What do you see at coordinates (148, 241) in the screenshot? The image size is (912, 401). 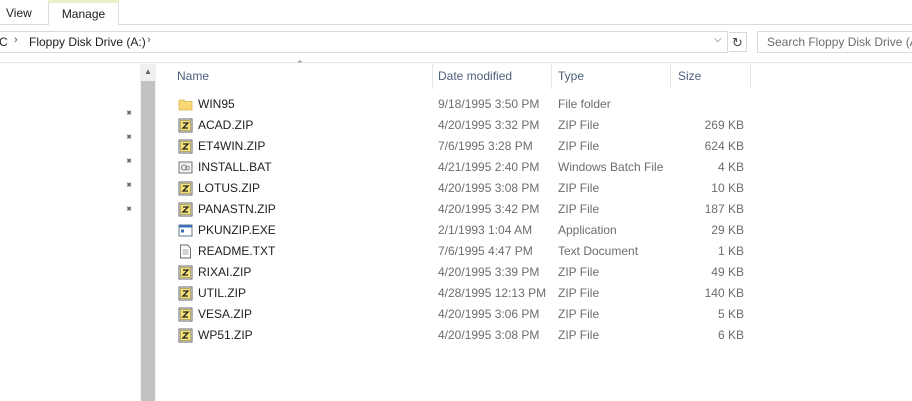 I see `scrollbar-thumb` at bounding box center [148, 241].